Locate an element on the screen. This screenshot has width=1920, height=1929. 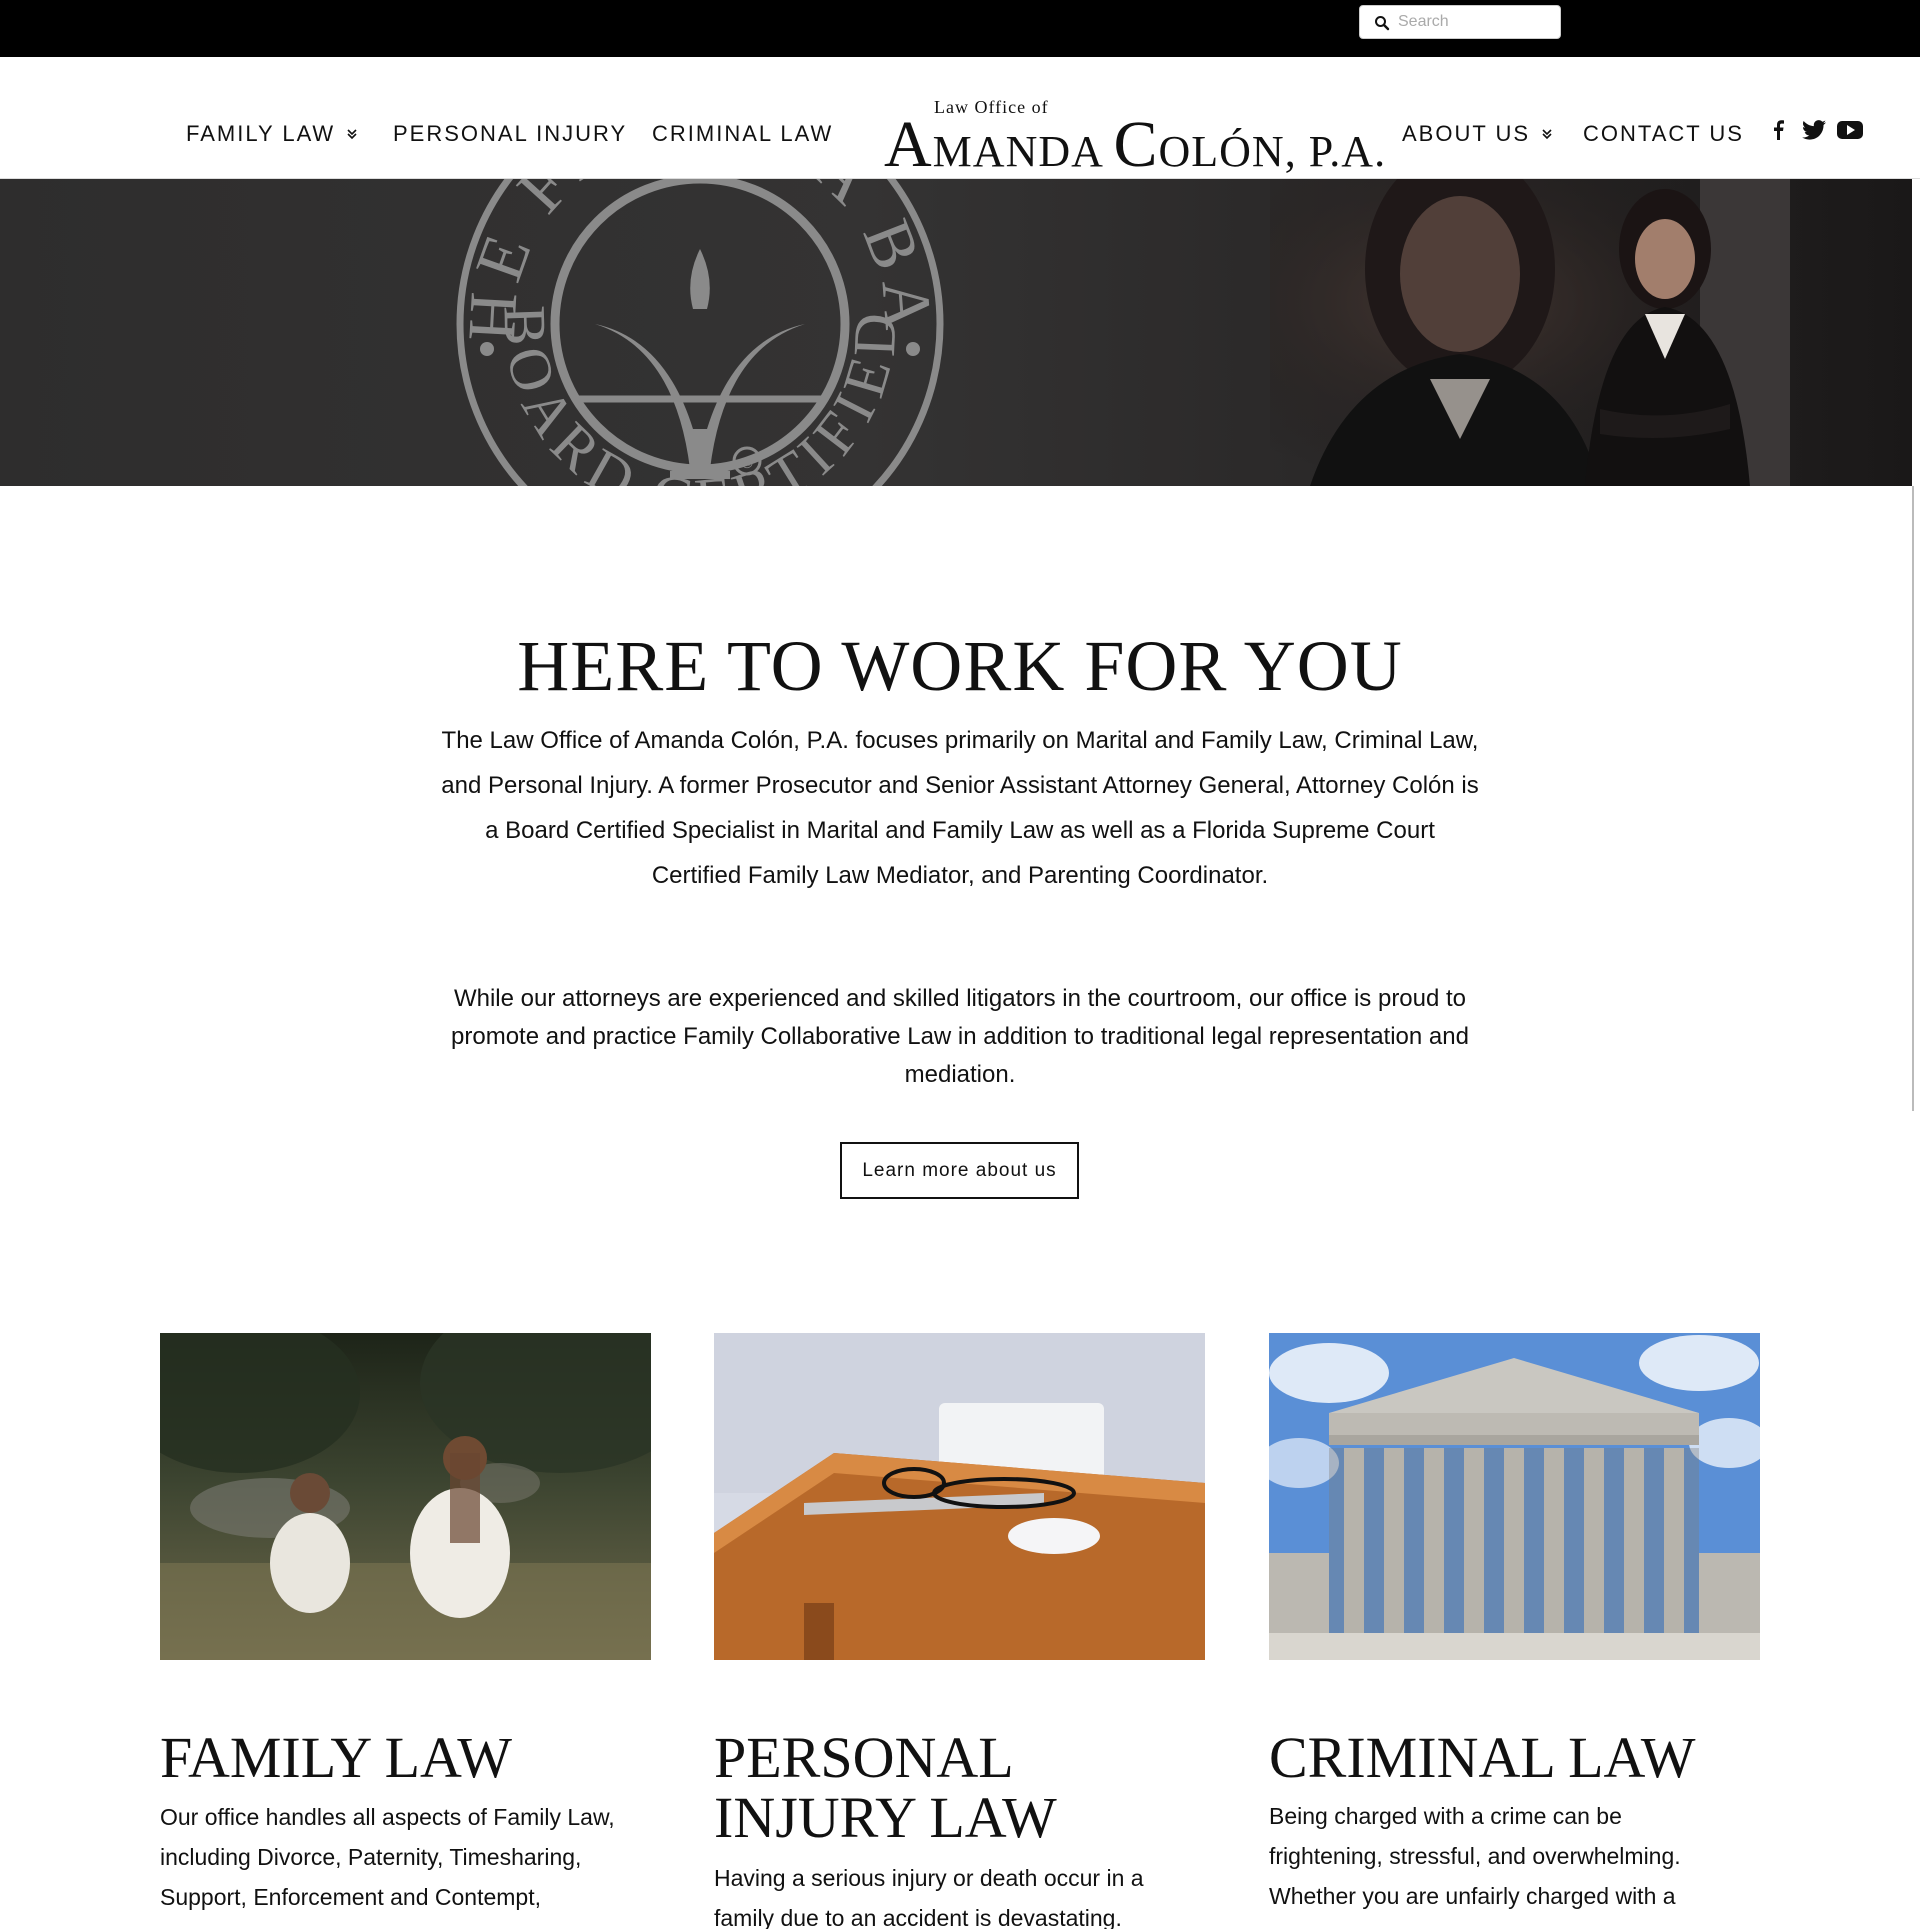
family-law-title: FAMILY LAW is located at coordinates (336, 1758).